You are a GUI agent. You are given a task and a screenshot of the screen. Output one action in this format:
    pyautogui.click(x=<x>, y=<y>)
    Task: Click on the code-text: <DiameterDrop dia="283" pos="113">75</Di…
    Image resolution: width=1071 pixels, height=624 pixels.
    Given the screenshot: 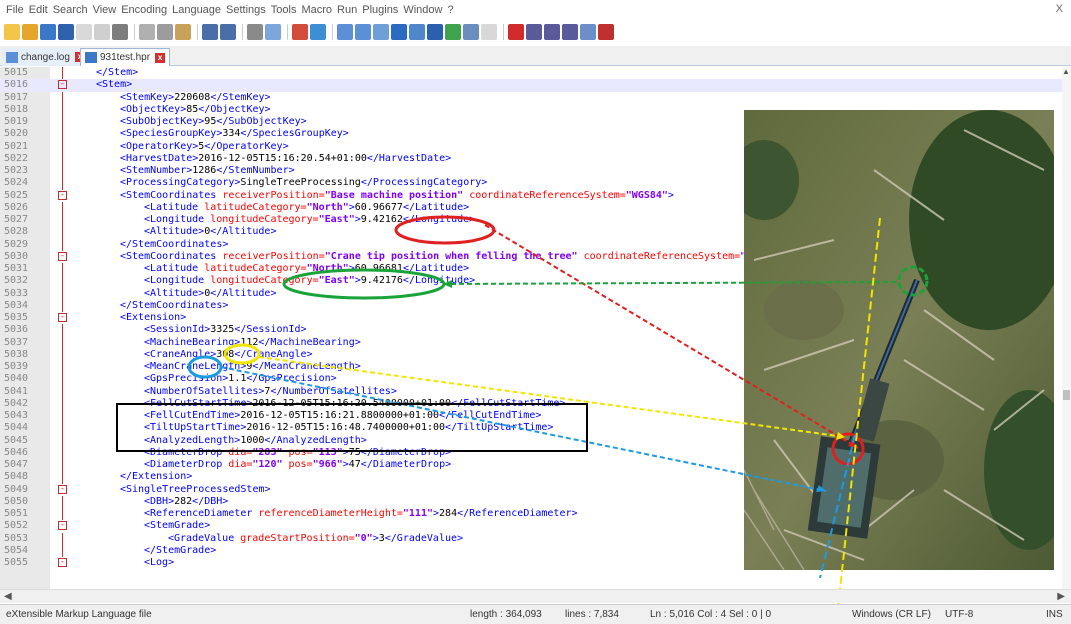 What is the action you would take?
    pyautogui.click(x=297, y=453)
    